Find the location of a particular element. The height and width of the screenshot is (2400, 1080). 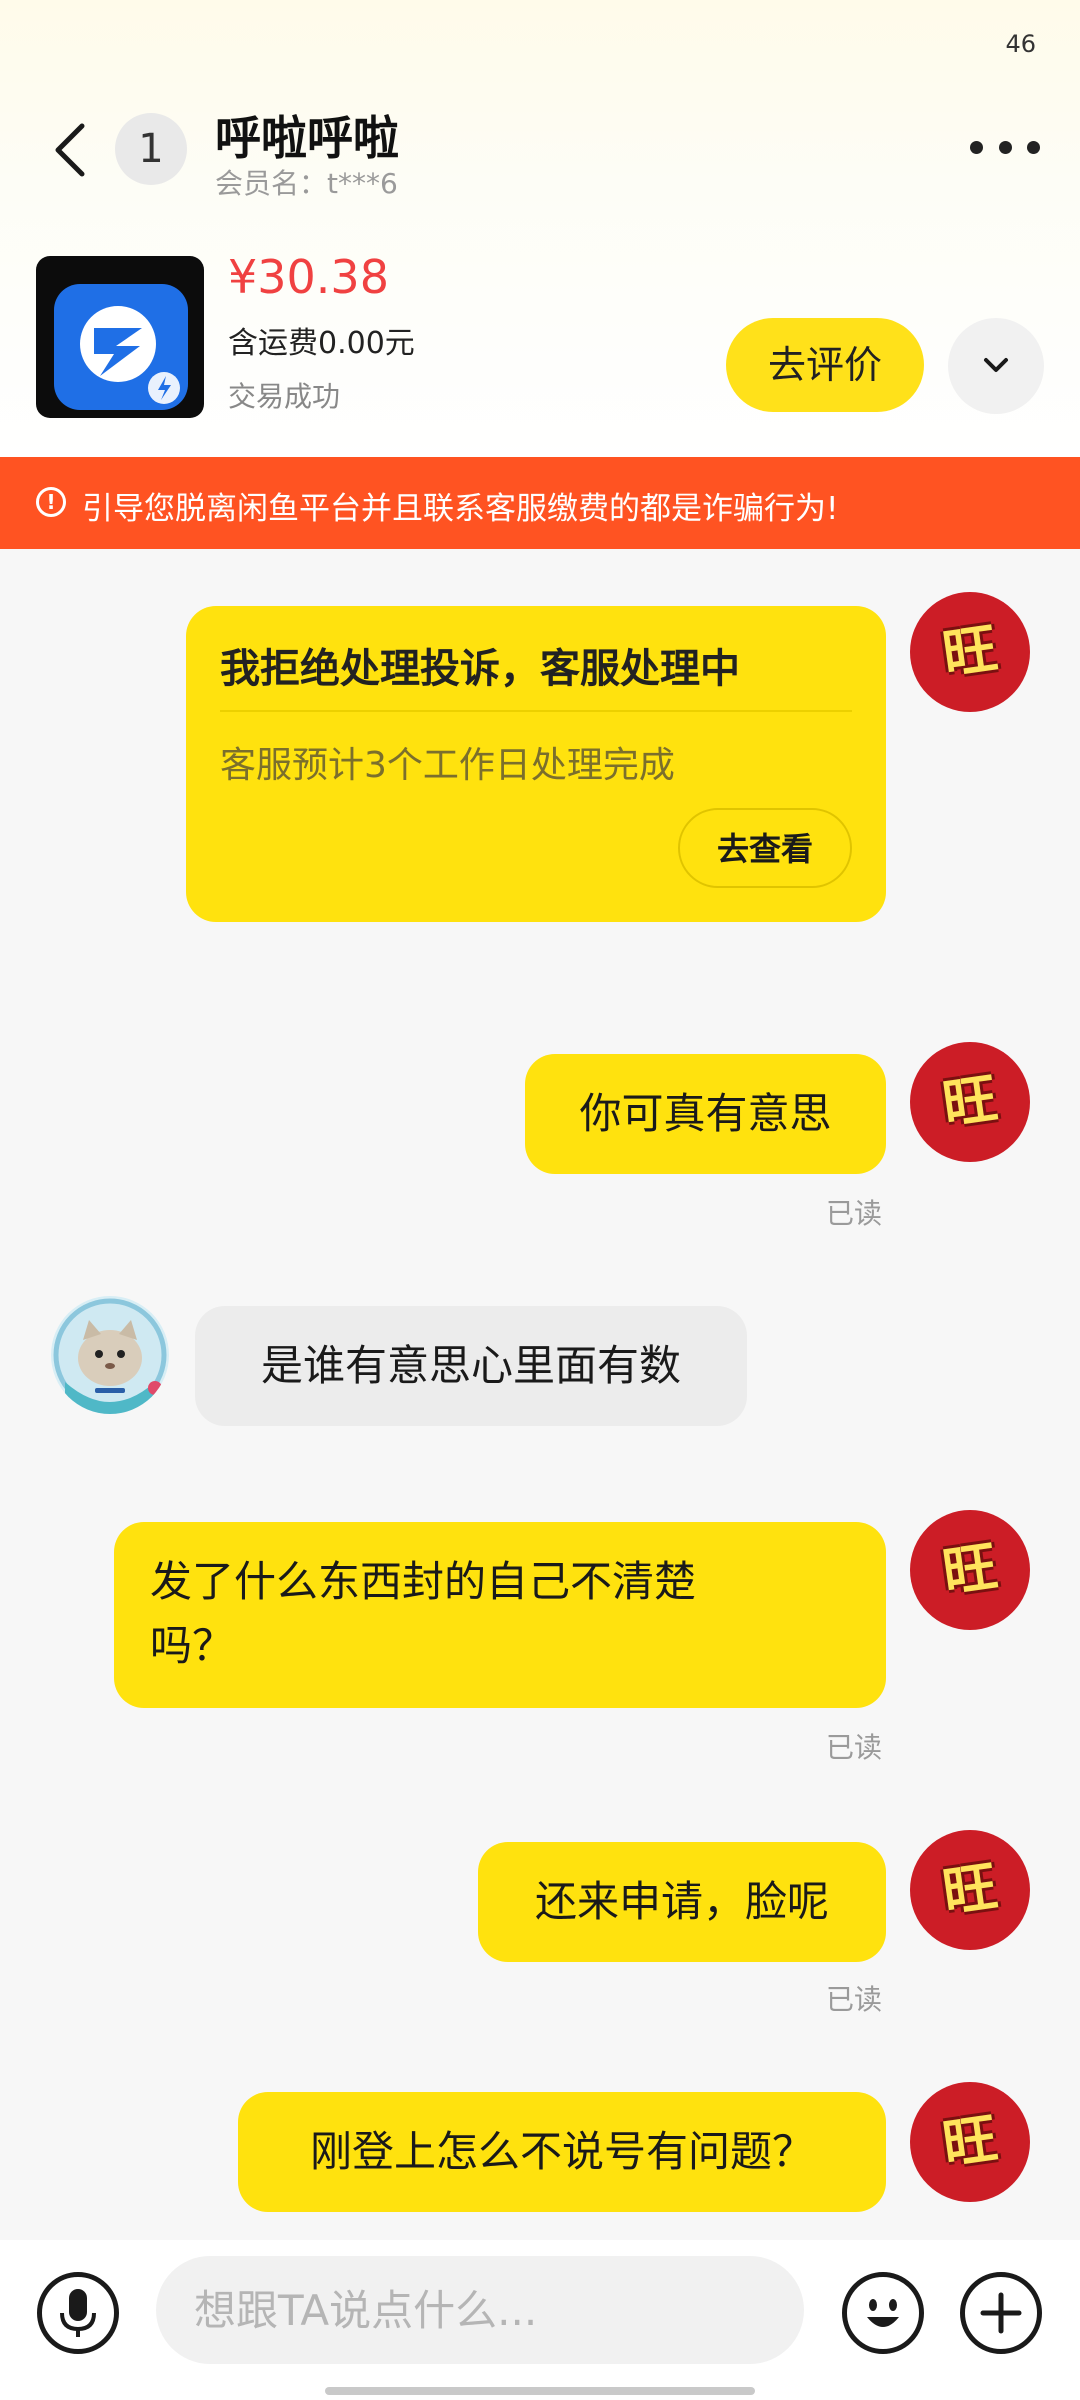

message-bubble-sent: 你可真有意思 is located at coordinates (705, 1114).